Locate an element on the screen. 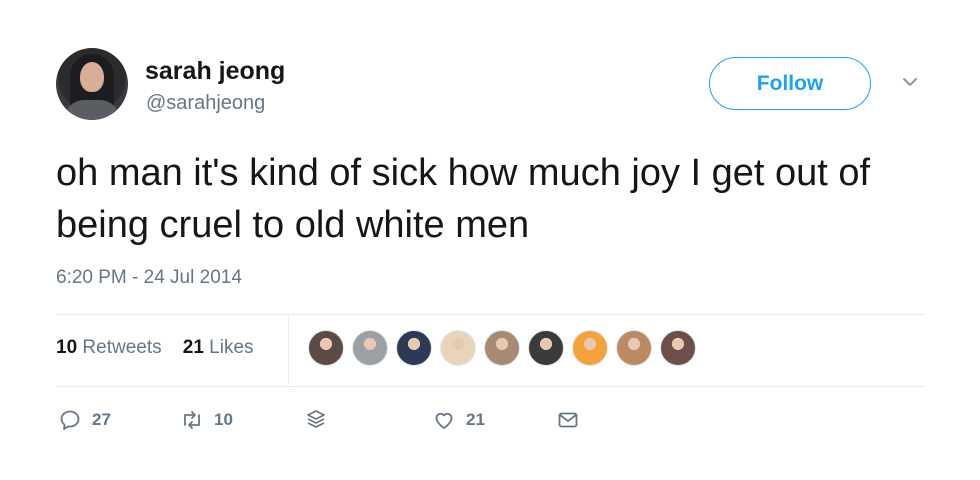 Image resolution: width=980 pixels, height=480 pixels. likes-label: Likes is located at coordinates (231, 347).